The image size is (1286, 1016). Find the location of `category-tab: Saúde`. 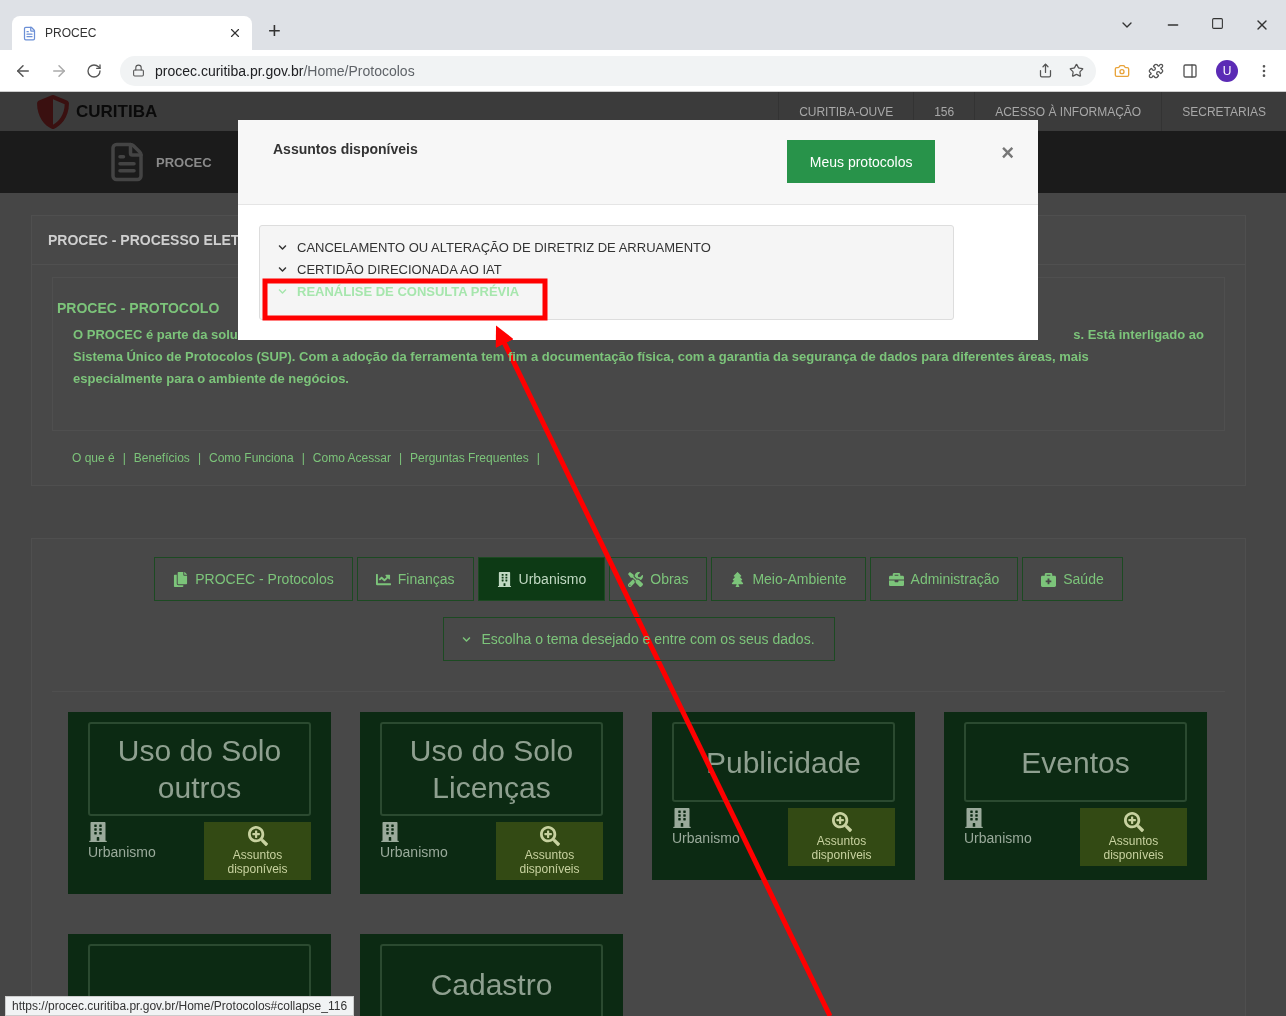

category-tab: Saúde is located at coordinates (1072, 579).